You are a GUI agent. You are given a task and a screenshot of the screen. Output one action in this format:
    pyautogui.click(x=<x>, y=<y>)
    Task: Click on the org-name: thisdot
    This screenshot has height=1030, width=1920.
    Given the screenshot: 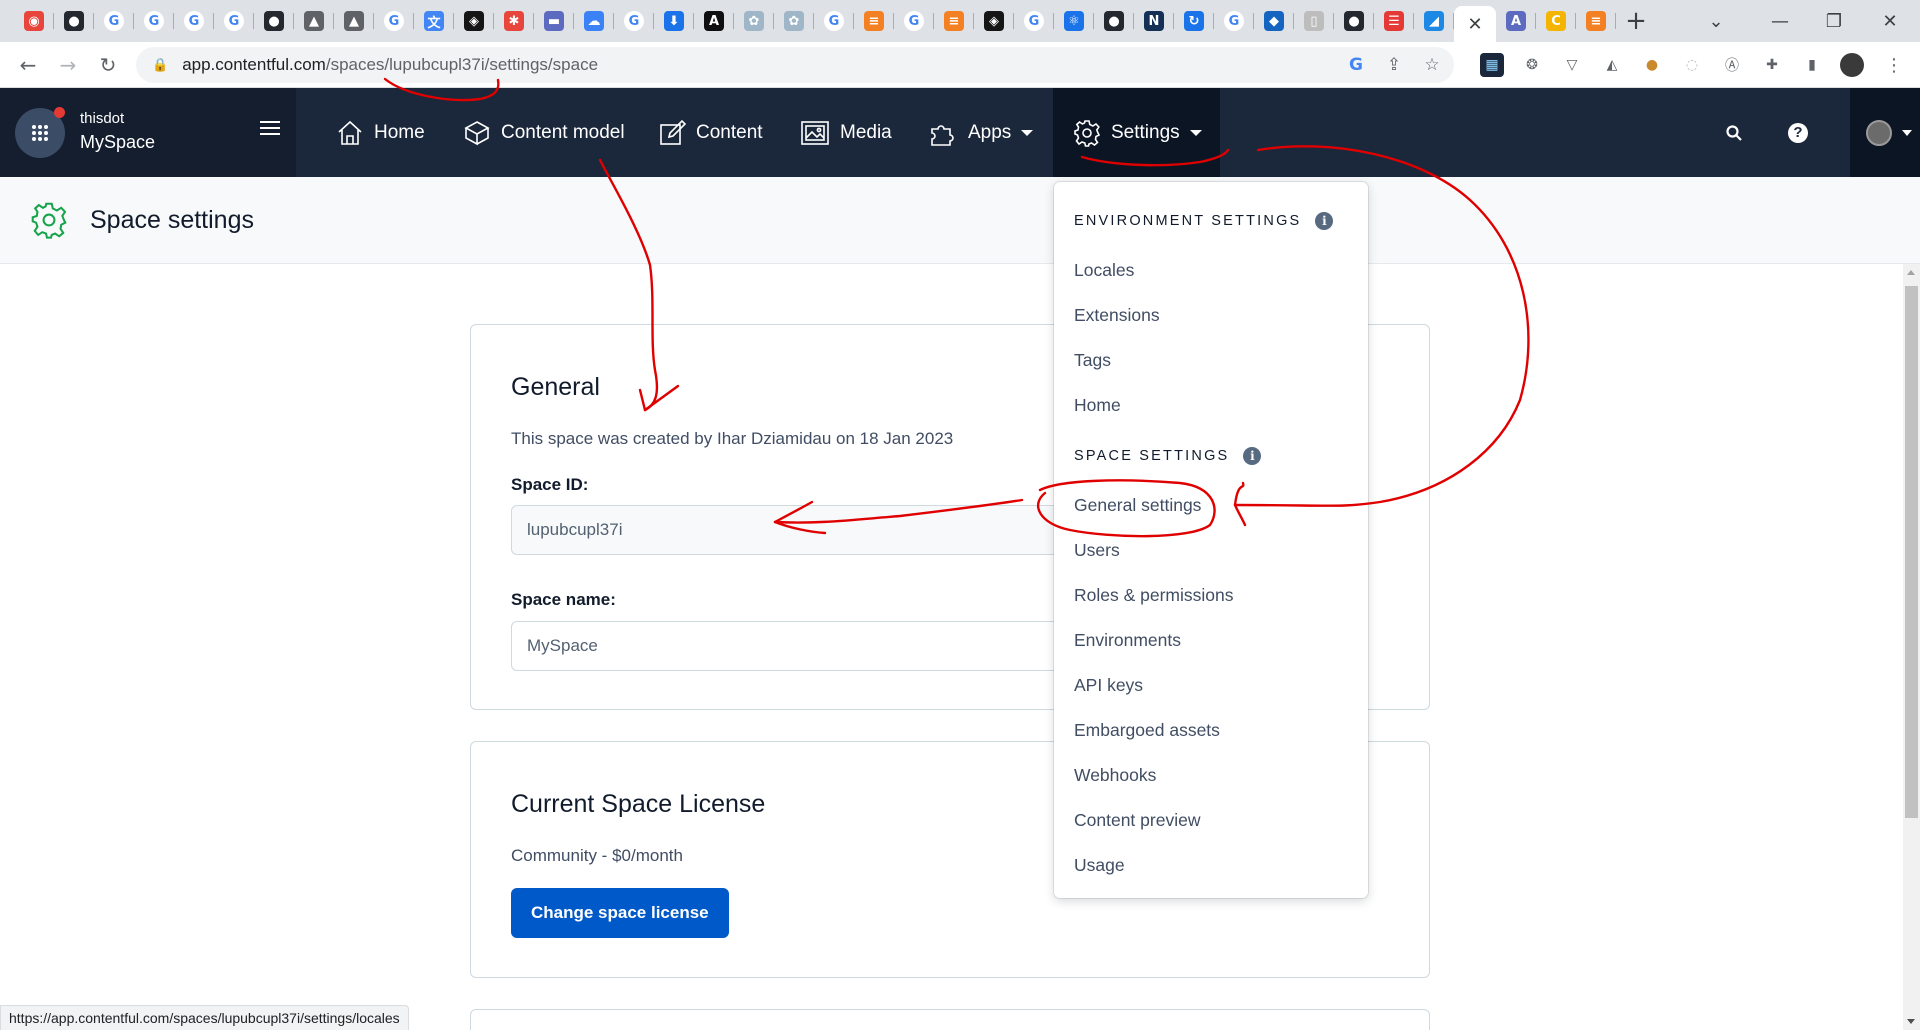 What is the action you would take?
    pyautogui.click(x=102, y=118)
    